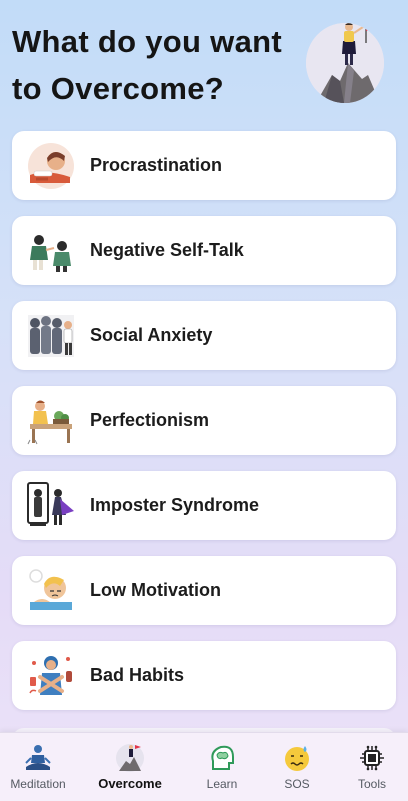  I want to click on nav-item-learn: Learn, so click(222, 767).